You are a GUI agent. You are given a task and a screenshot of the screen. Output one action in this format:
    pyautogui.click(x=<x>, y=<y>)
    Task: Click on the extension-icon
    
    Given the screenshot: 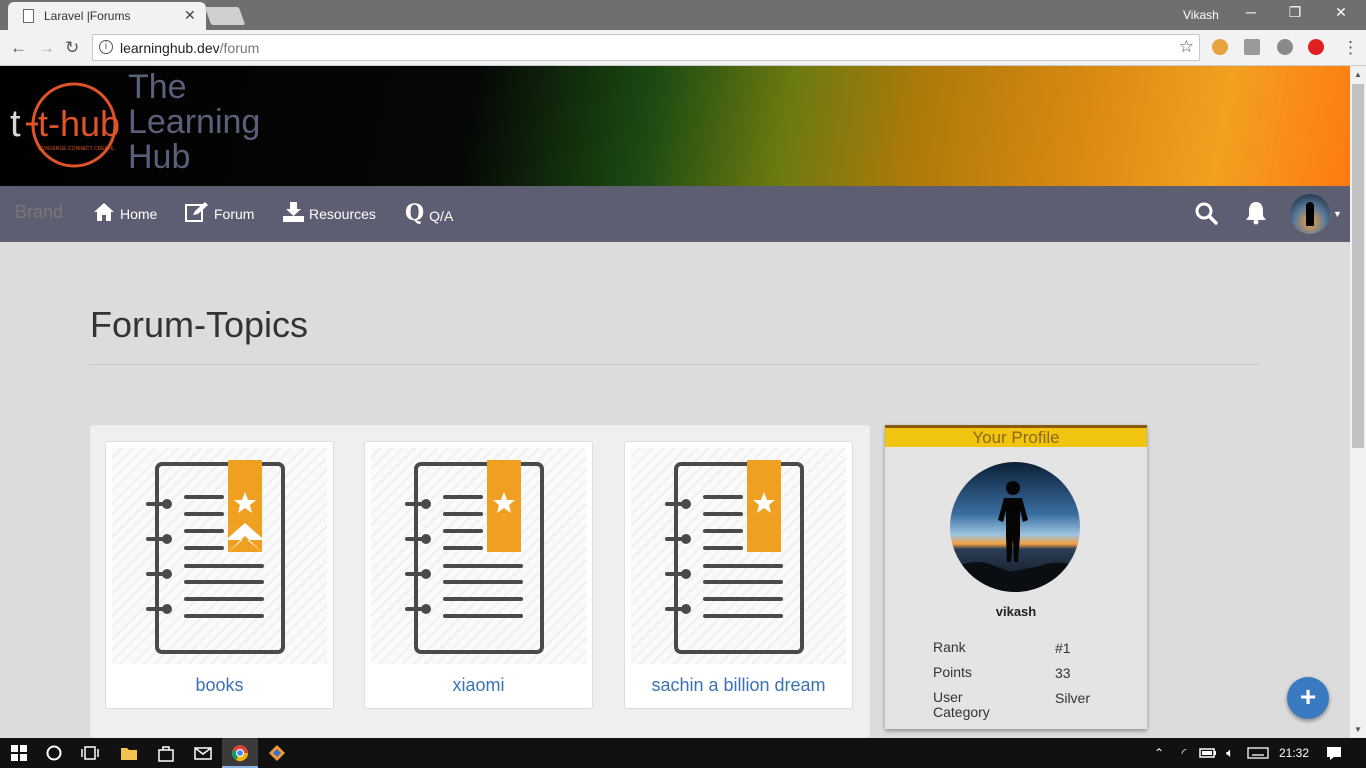 What is the action you would take?
    pyautogui.click(x=1285, y=47)
    